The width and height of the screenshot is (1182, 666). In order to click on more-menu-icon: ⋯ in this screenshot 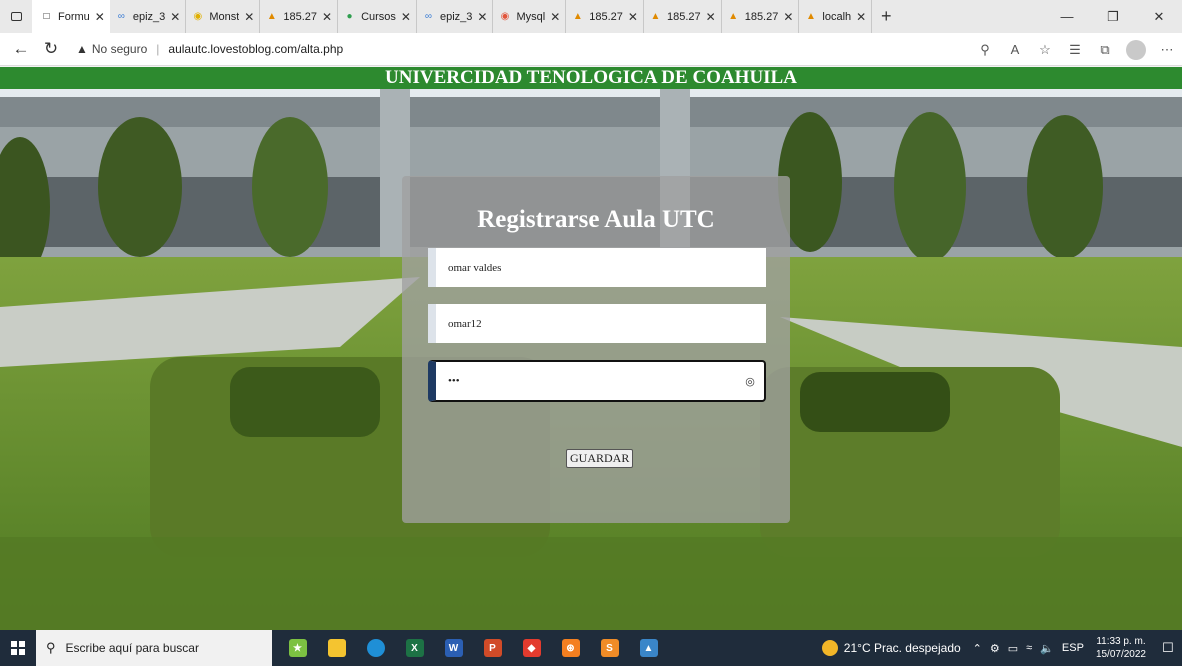, I will do `click(1167, 50)`.